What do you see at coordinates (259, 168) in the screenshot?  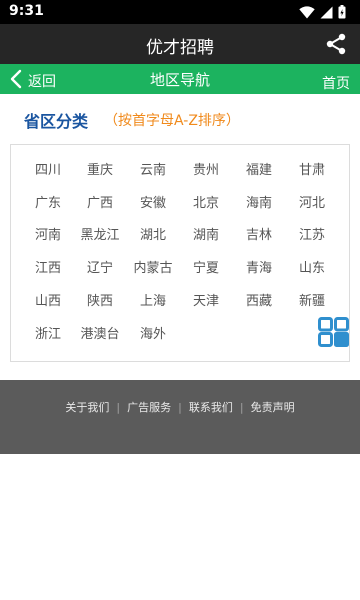 I see `region-item: 福建` at bounding box center [259, 168].